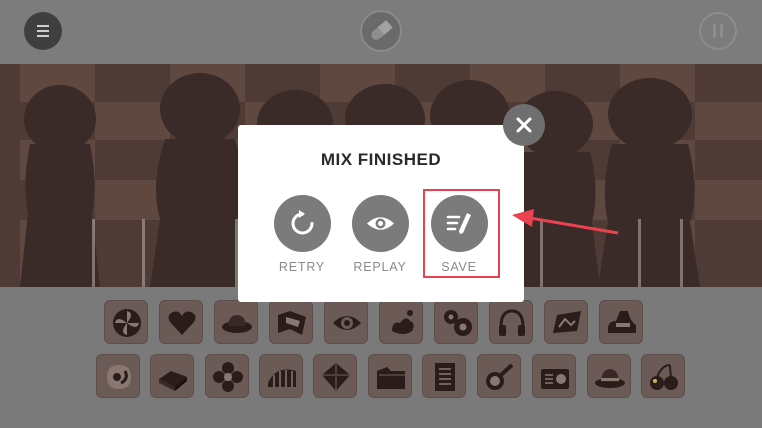 This screenshot has height=428, width=762. Describe the element at coordinates (609, 376) in the screenshot. I see `fedora-icon` at that location.